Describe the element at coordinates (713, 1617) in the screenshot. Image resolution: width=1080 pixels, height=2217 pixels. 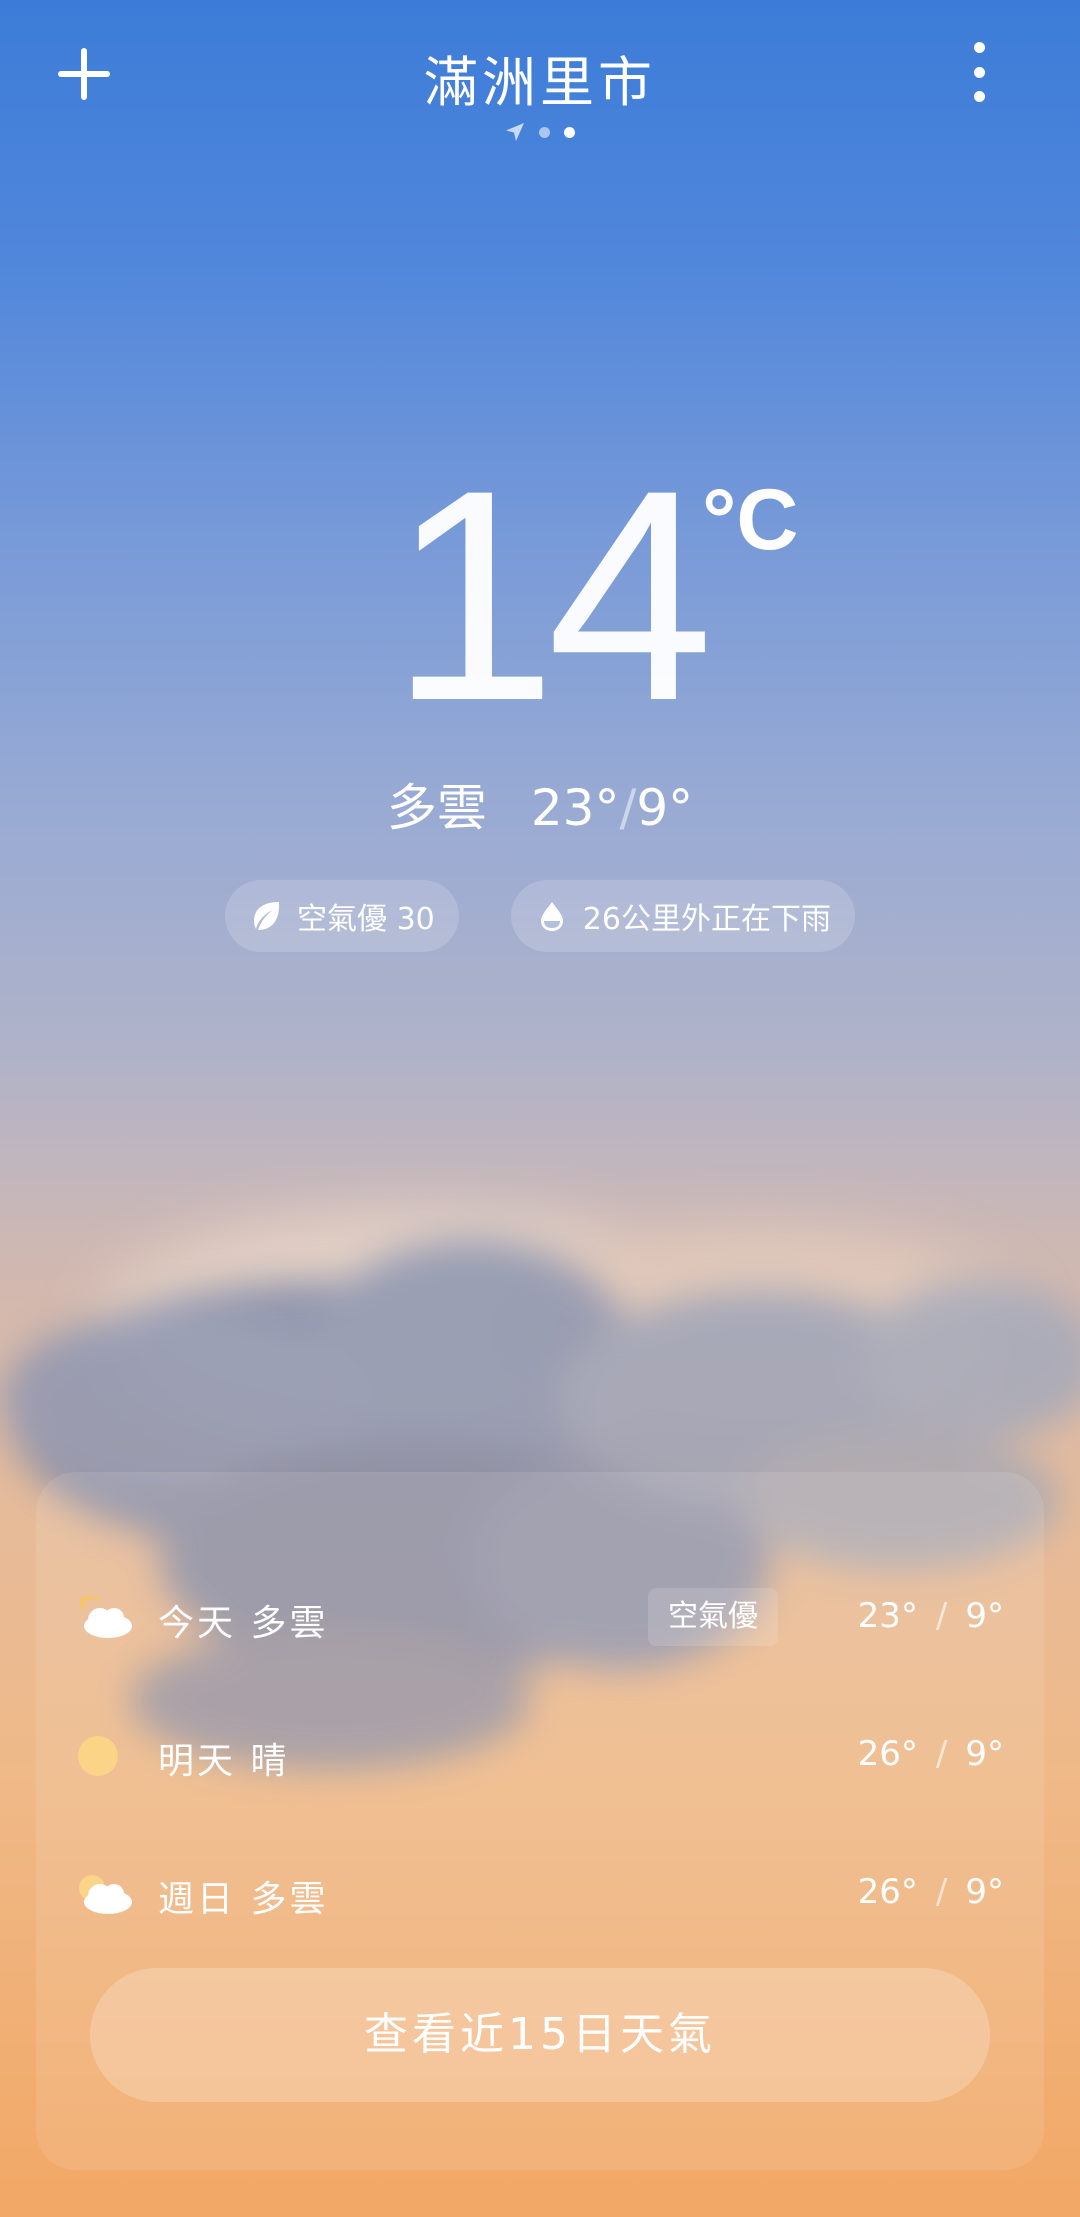
I see `air-quality-badge: 空氣優` at that location.